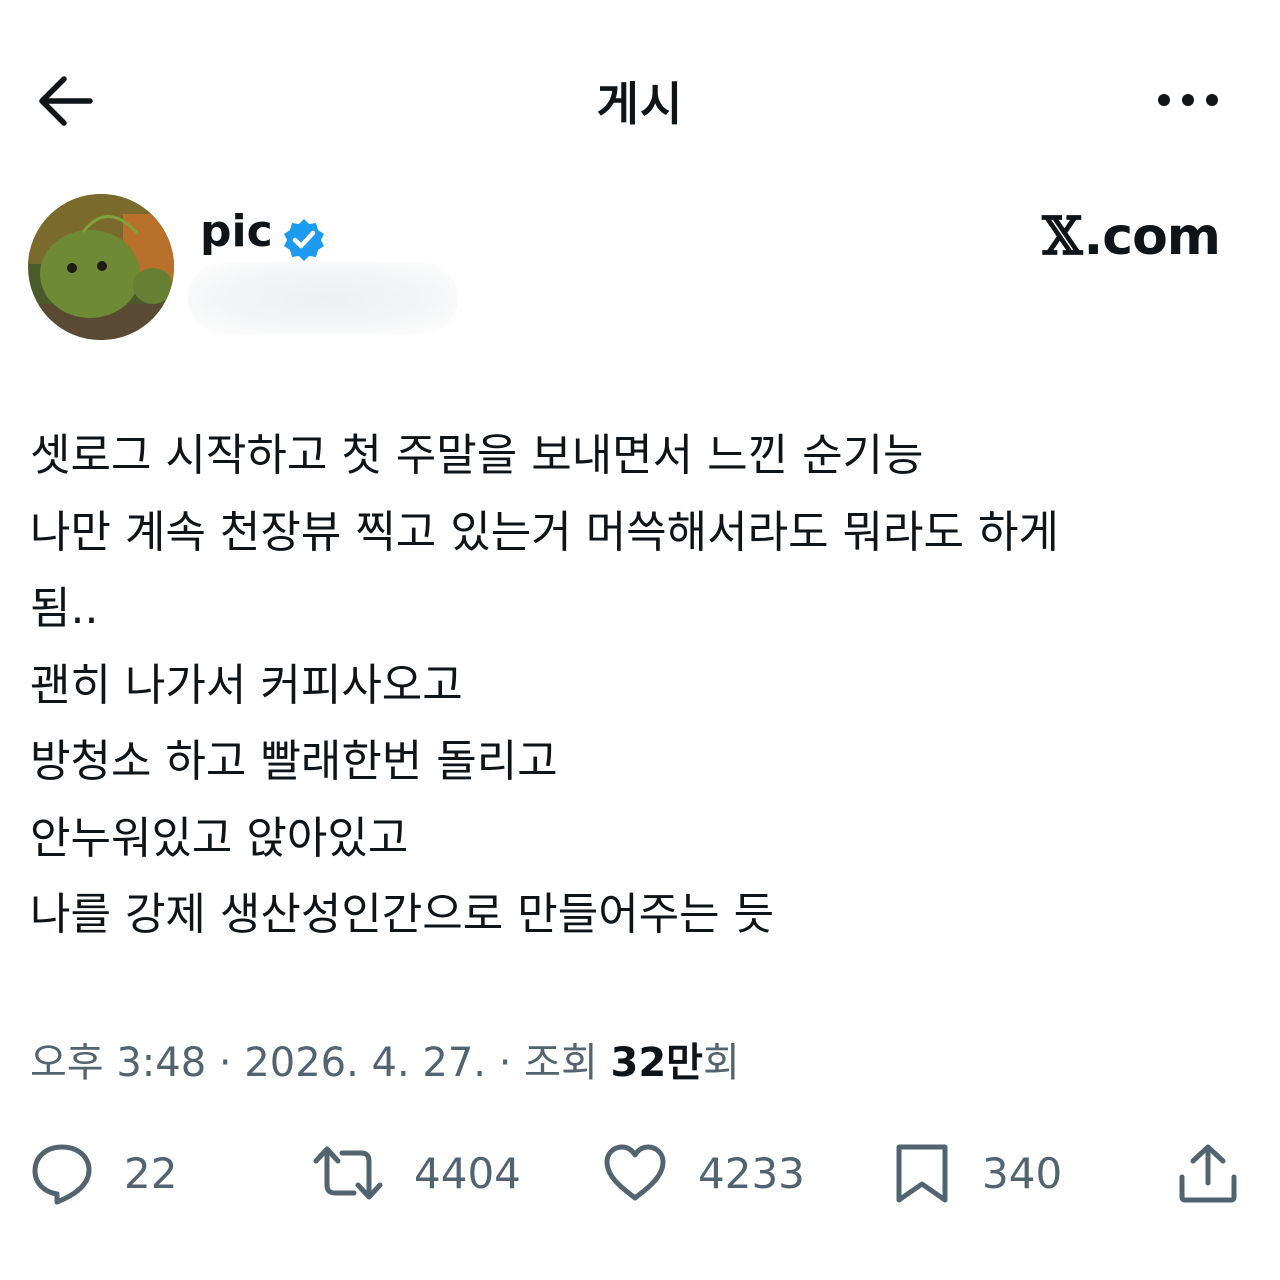 Image resolution: width=1280 pixels, height=1280 pixels. Describe the element at coordinates (323, 298) in the screenshot. I see `blurred-handle` at that location.